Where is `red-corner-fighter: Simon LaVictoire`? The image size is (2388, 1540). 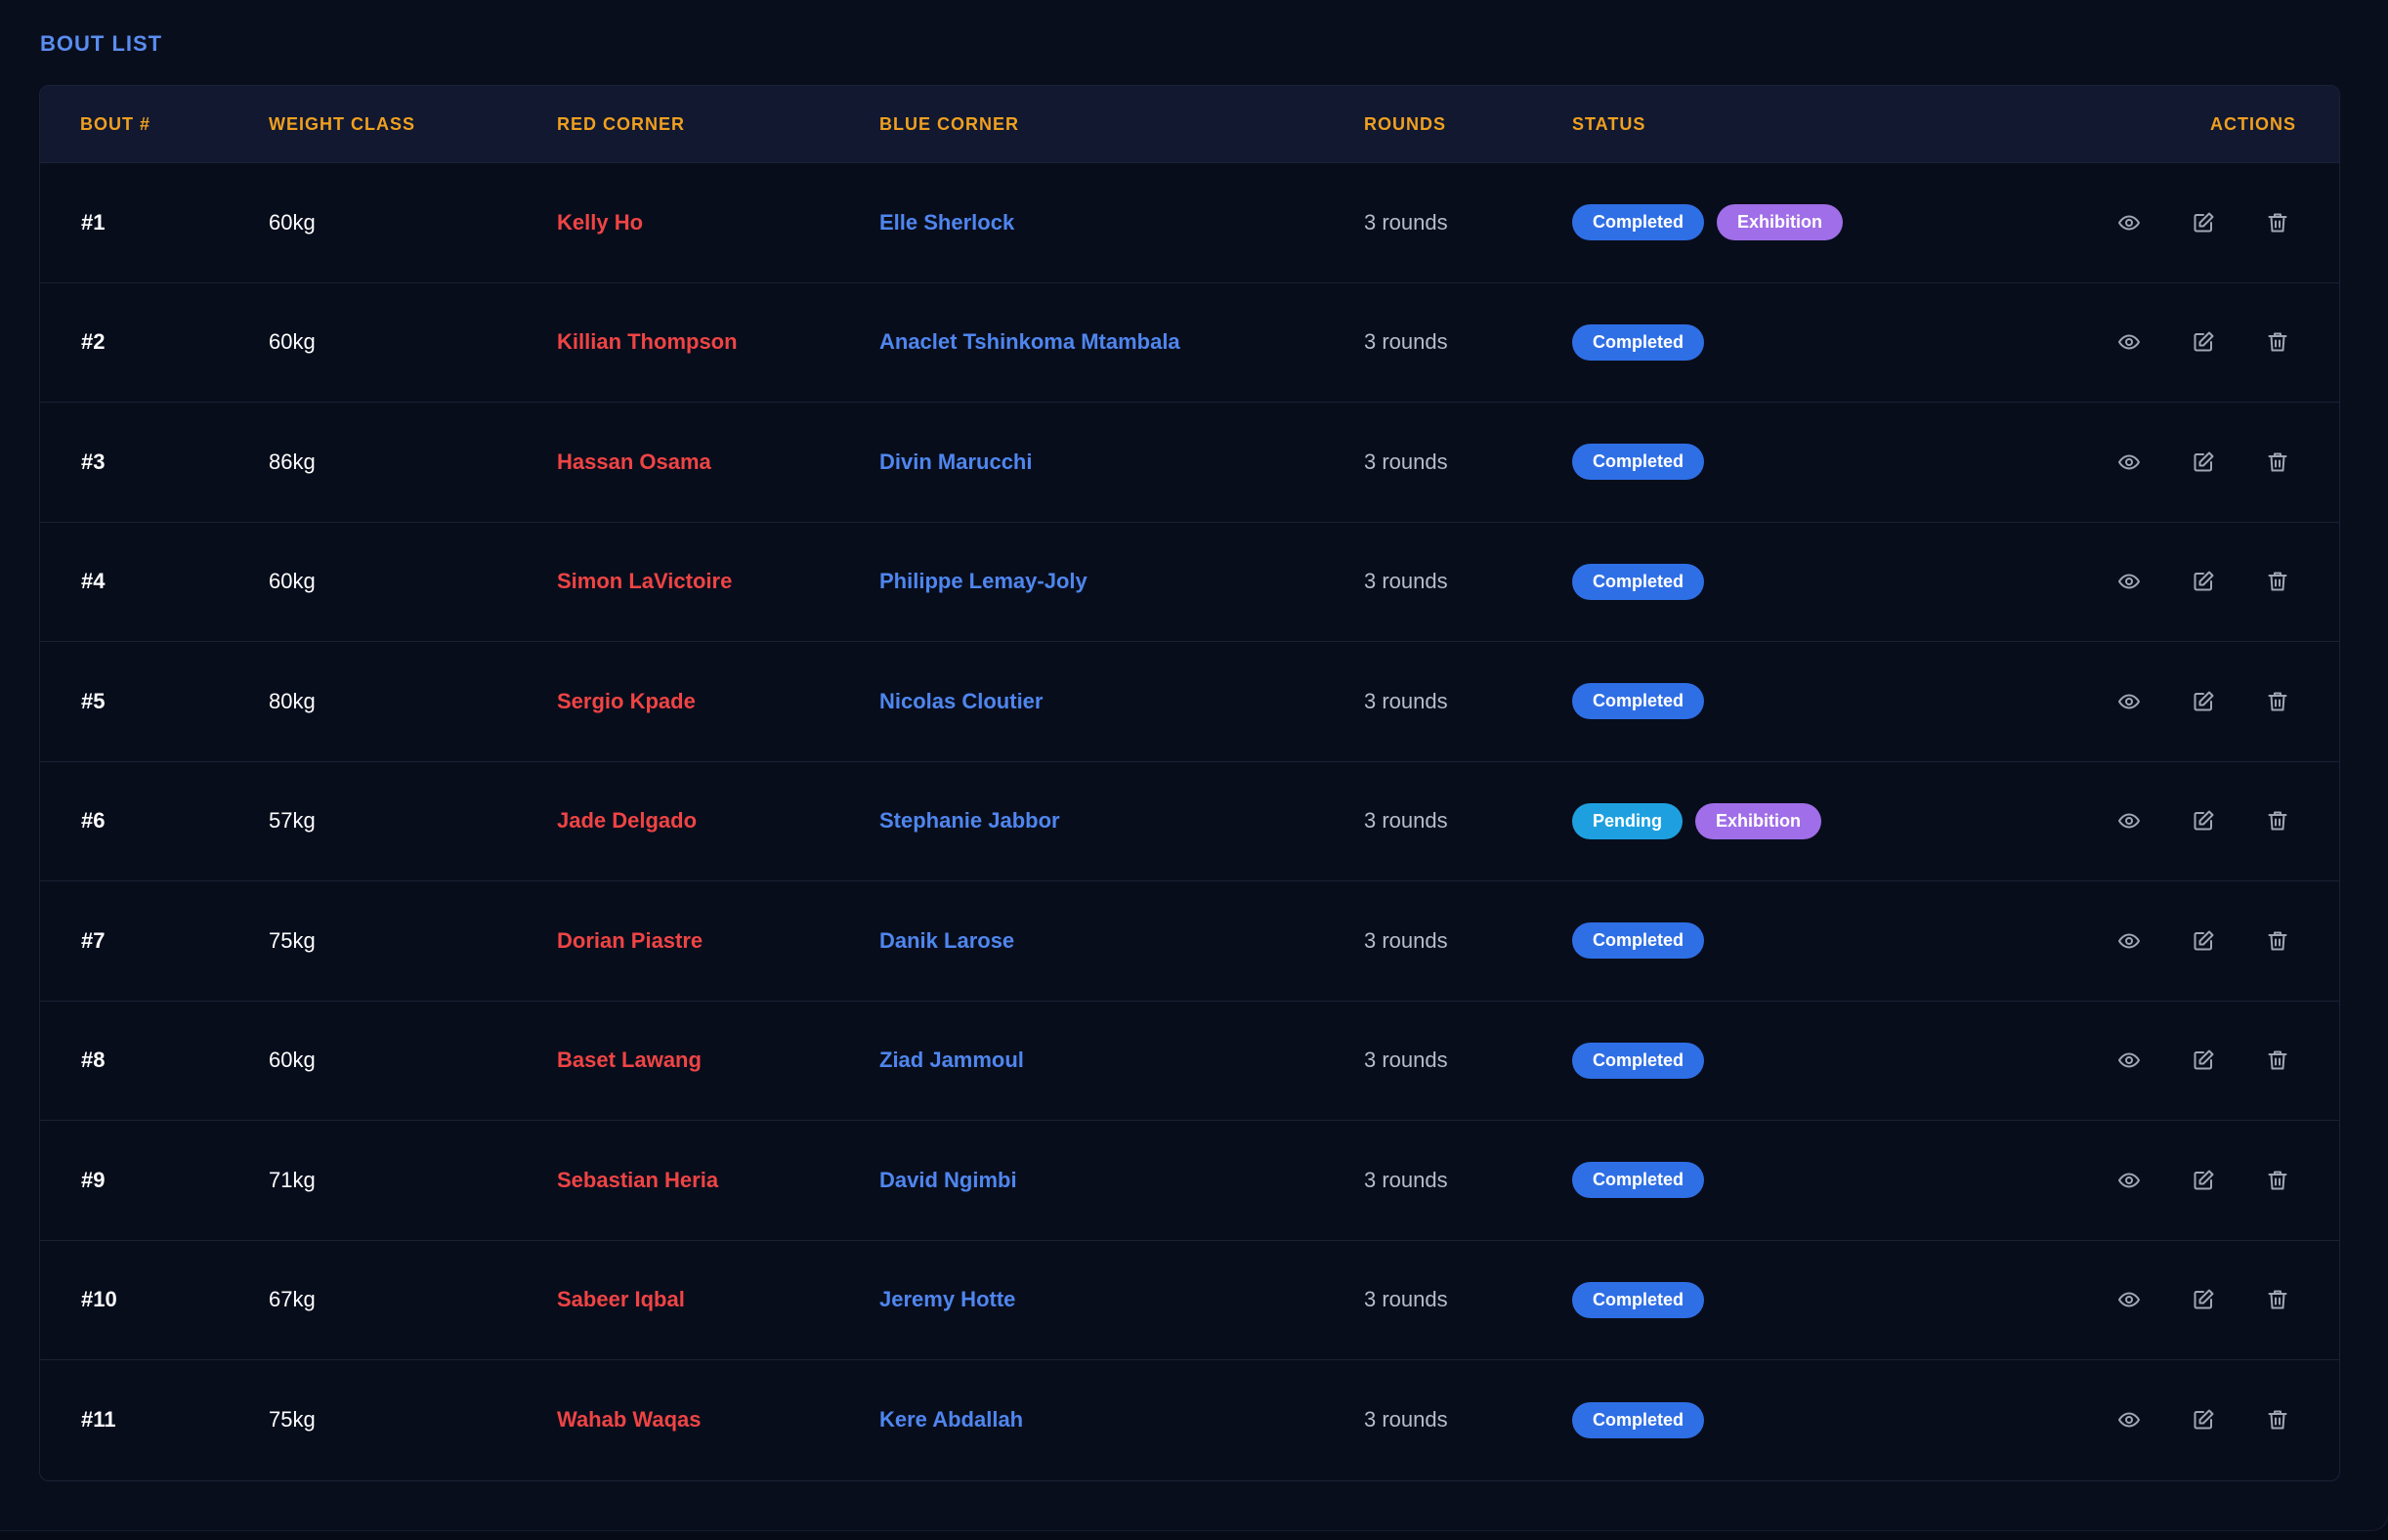 red-corner-fighter: Simon LaVictoire is located at coordinates (644, 582).